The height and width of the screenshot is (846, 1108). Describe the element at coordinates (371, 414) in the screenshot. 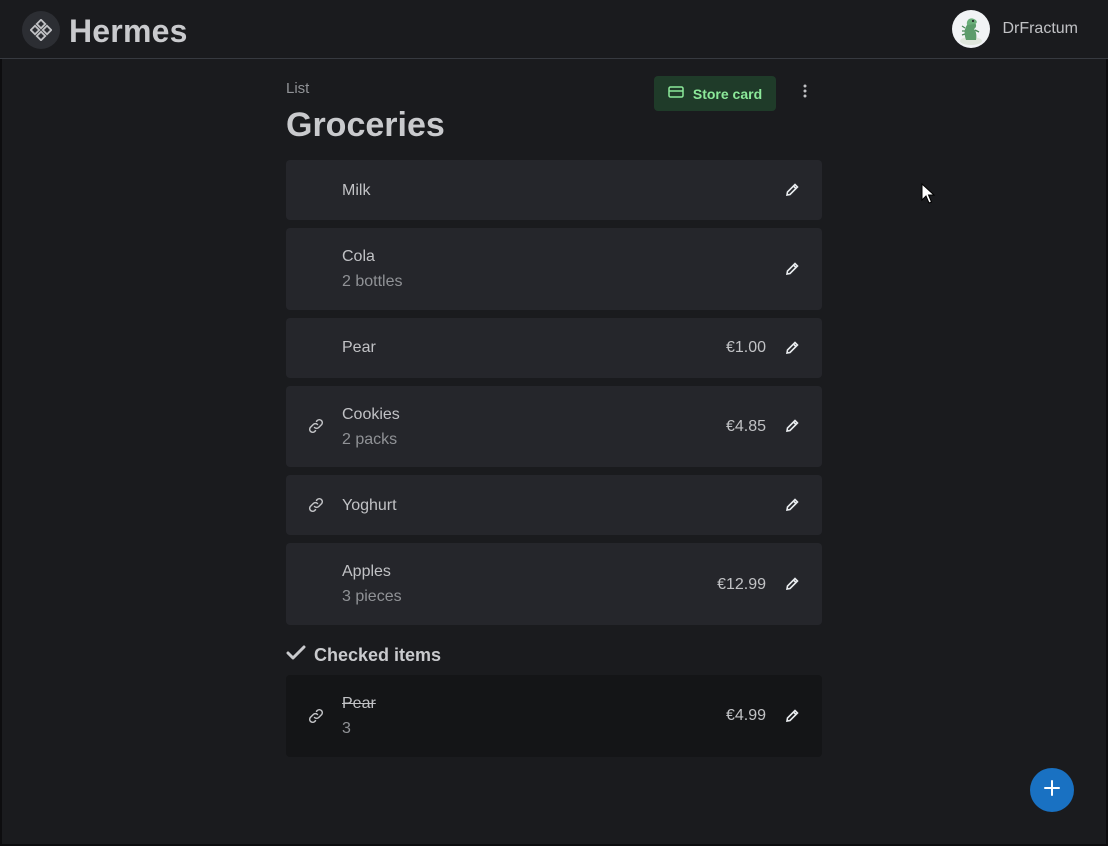

I see `item-name: Cookies` at that location.